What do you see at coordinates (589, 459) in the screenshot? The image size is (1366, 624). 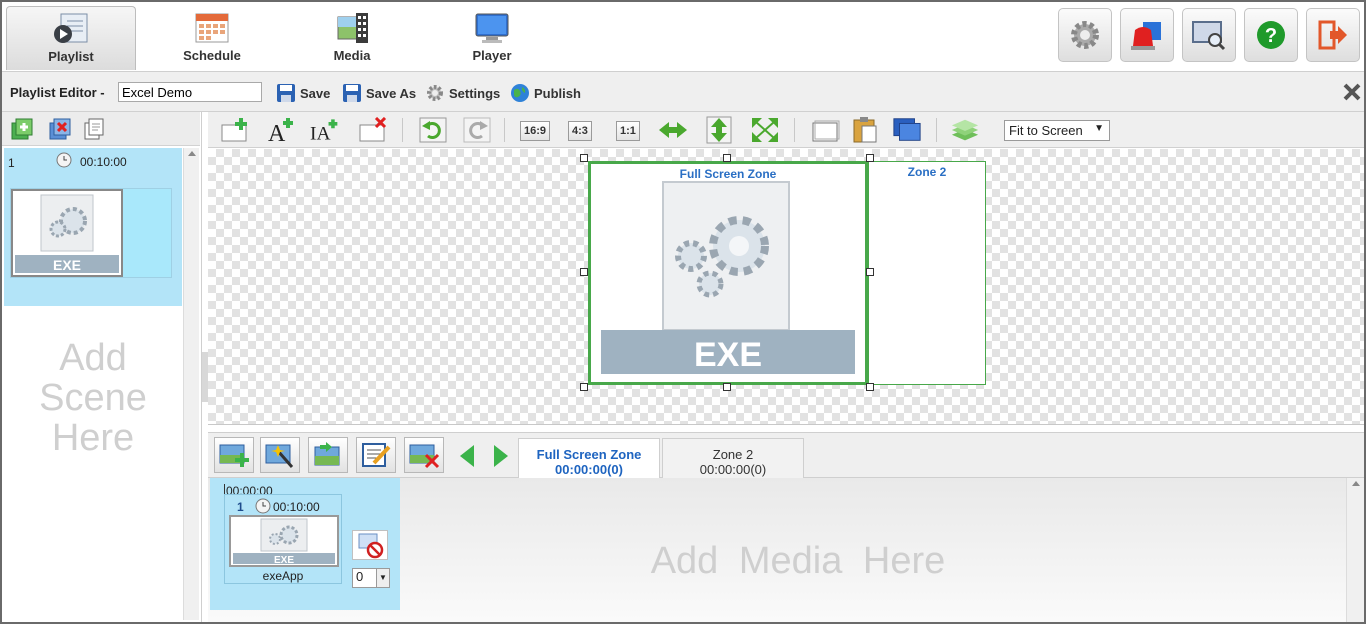 I see `tab-full-screen-zone: Full Screen Zone 00:00:00(0)` at bounding box center [589, 459].